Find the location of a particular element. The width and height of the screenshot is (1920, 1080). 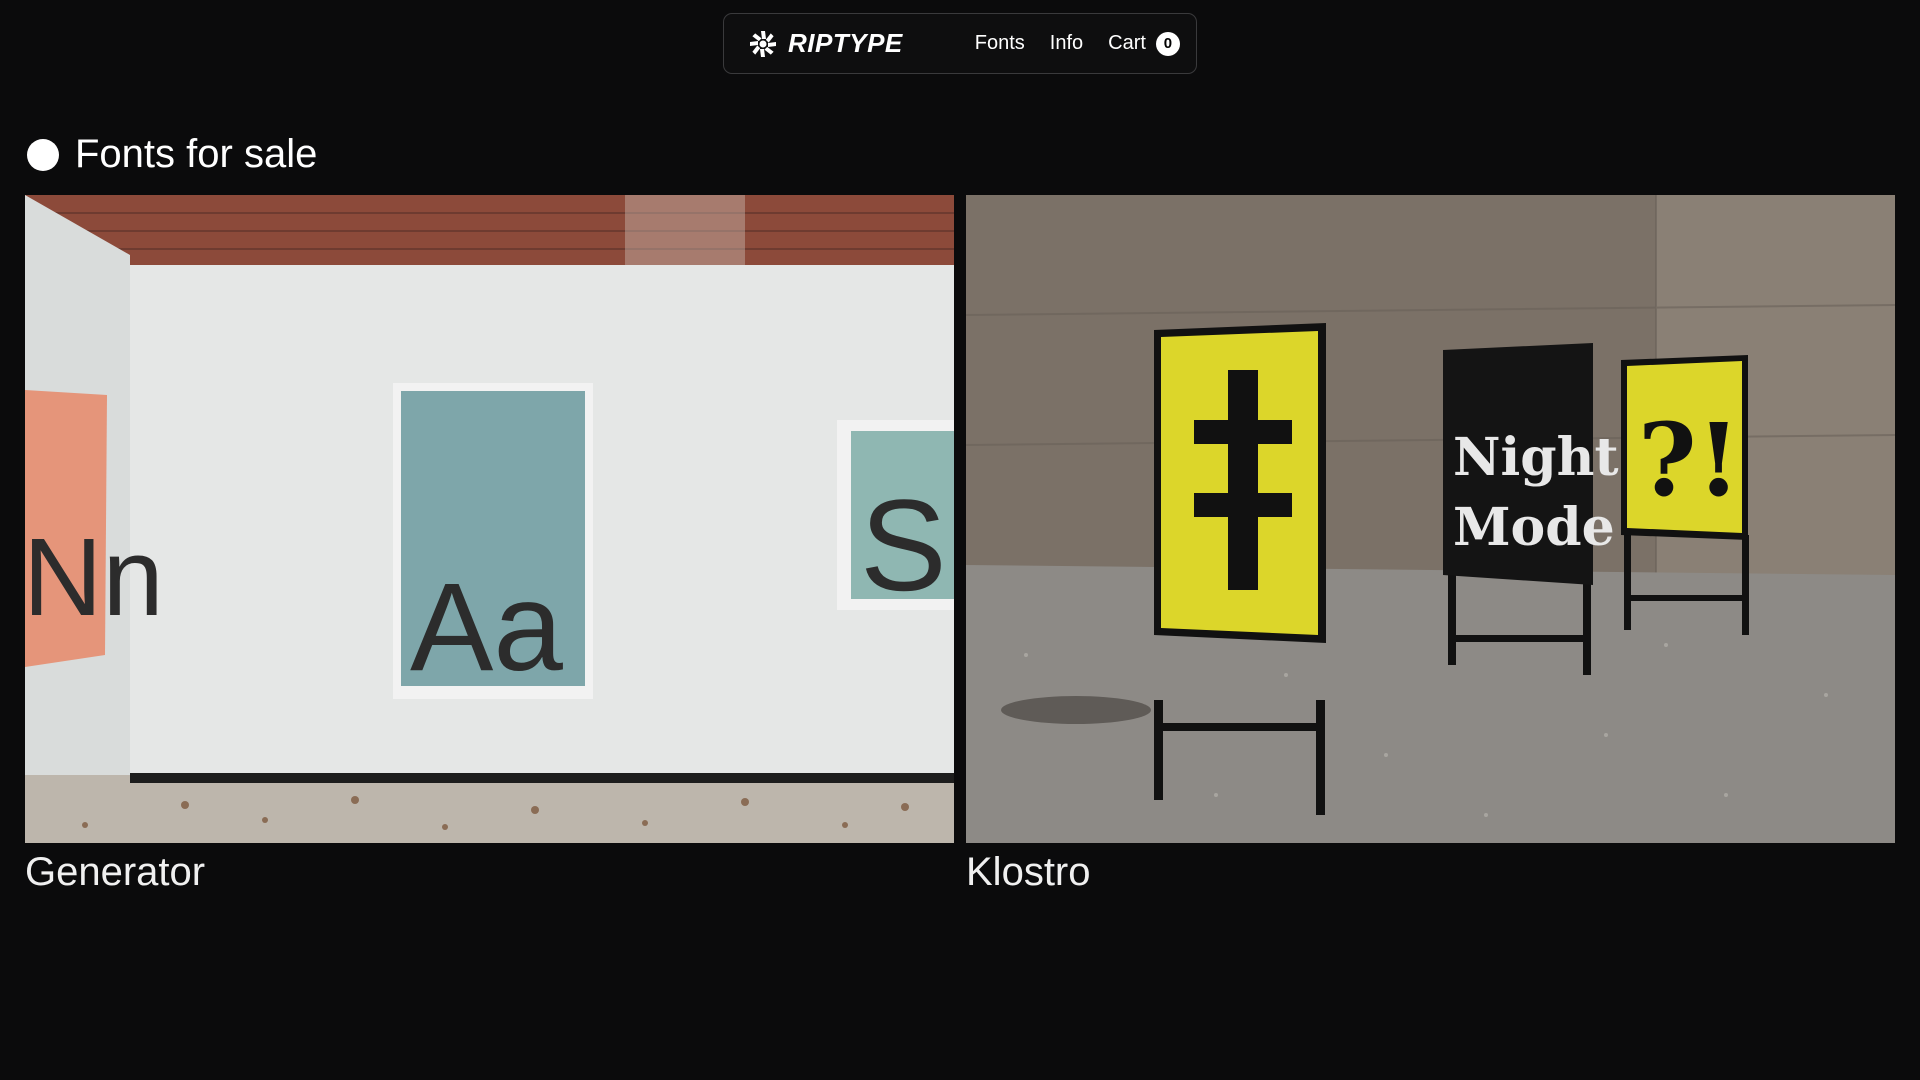

cart-button: Cart 0 is located at coordinates (1144, 43).